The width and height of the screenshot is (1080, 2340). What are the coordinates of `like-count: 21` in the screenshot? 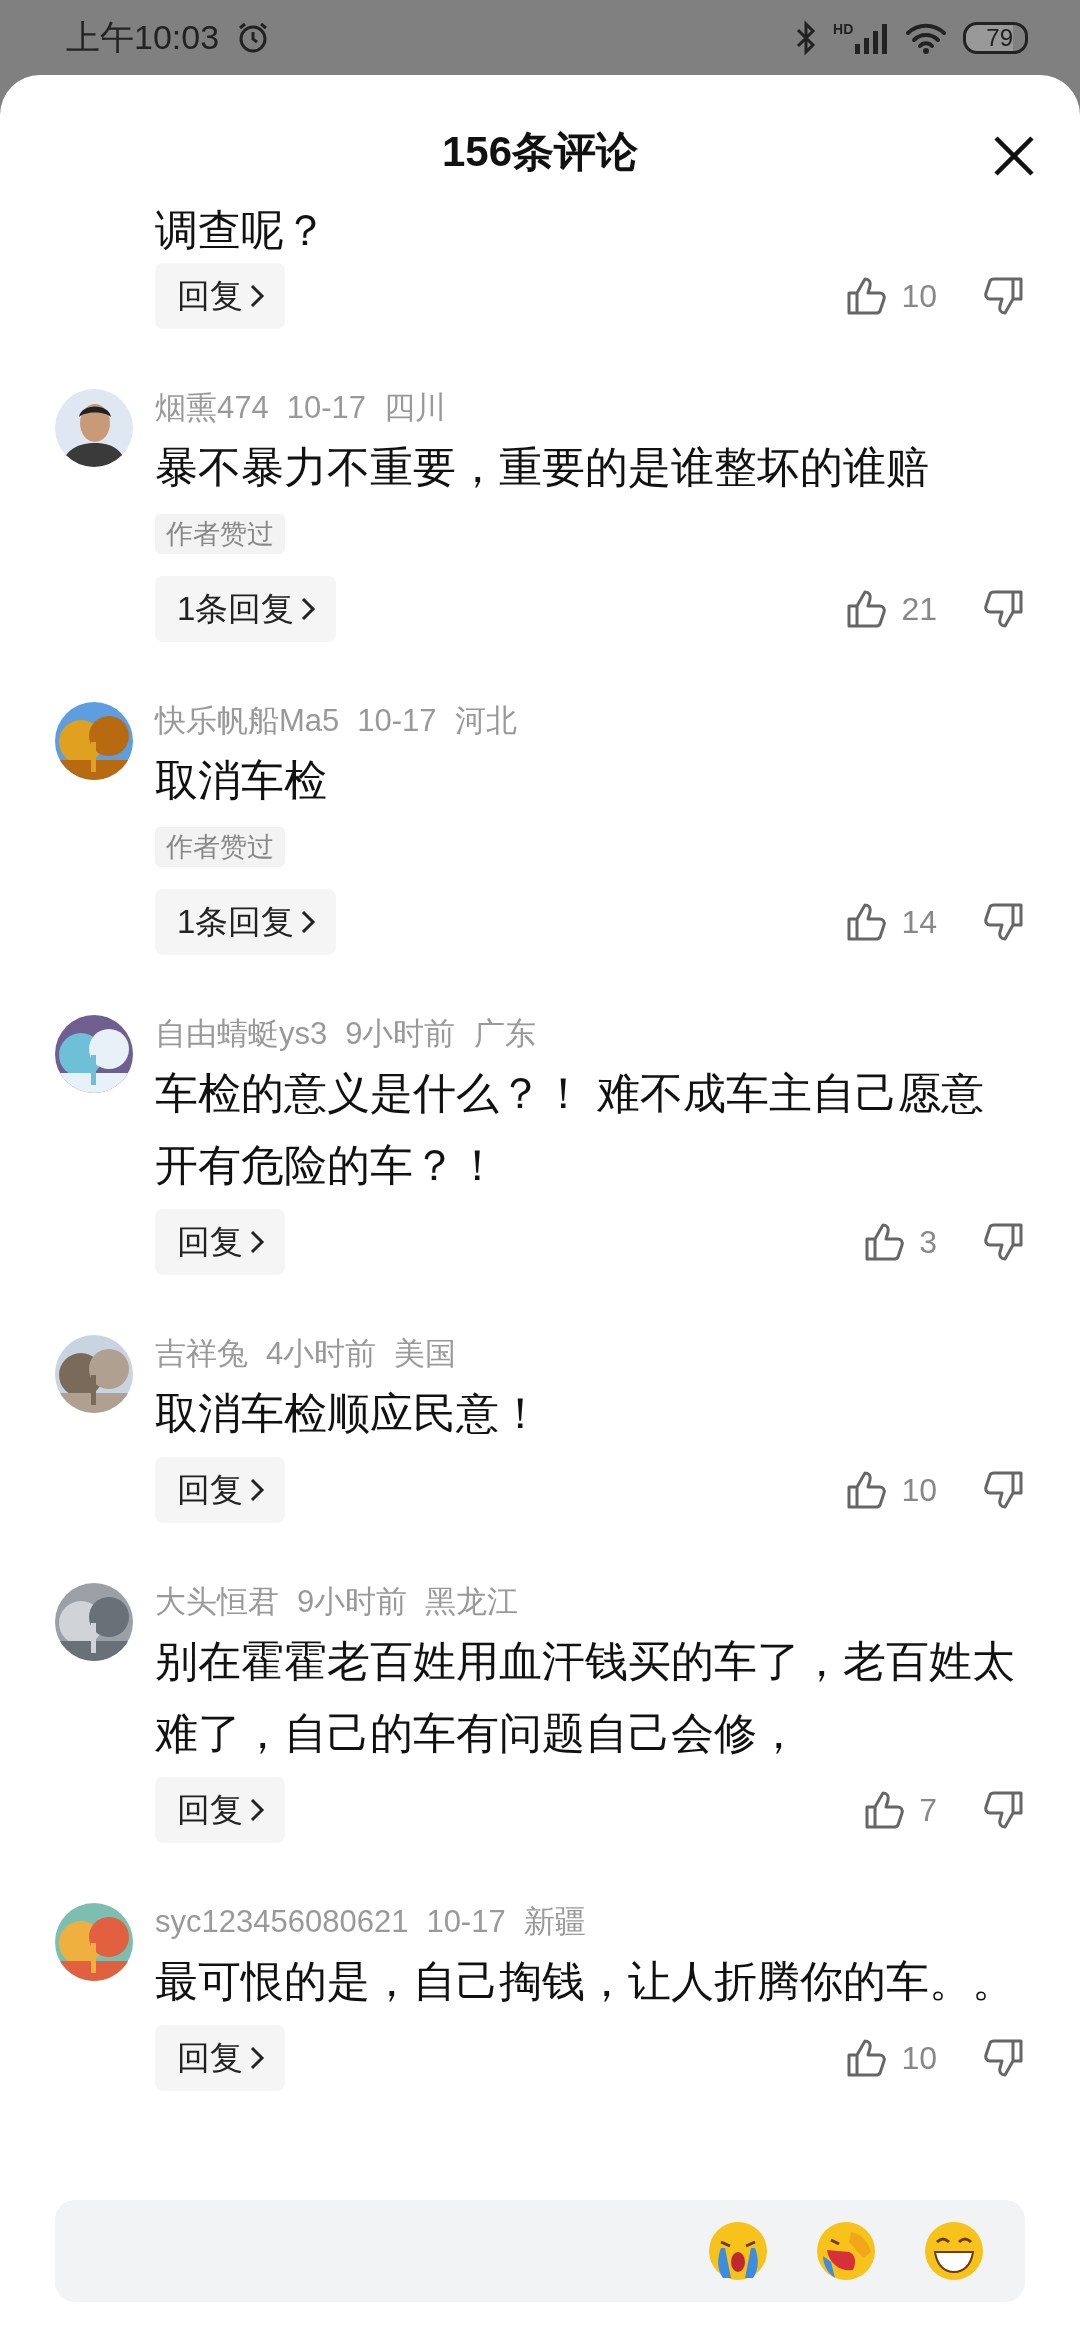 It's located at (919, 609).